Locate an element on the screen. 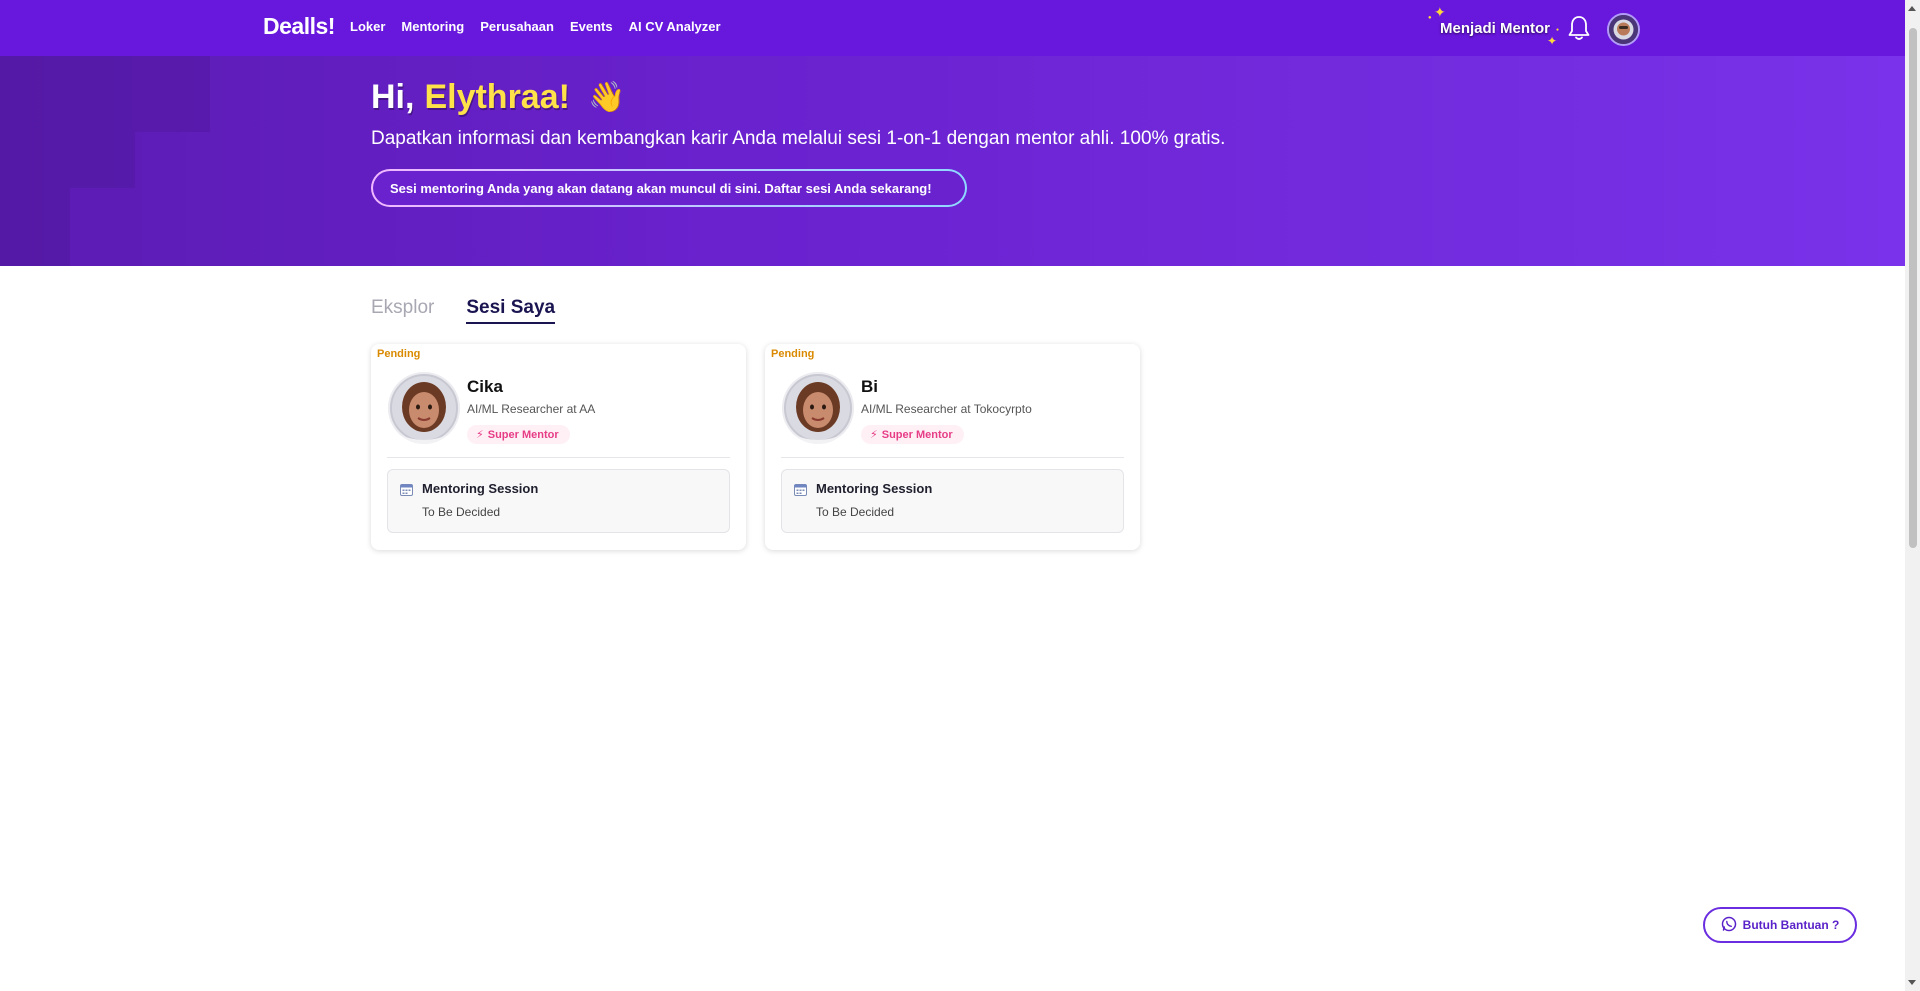 The height and width of the screenshot is (991, 1920). nav-link-loker: Loker is located at coordinates (367, 26).